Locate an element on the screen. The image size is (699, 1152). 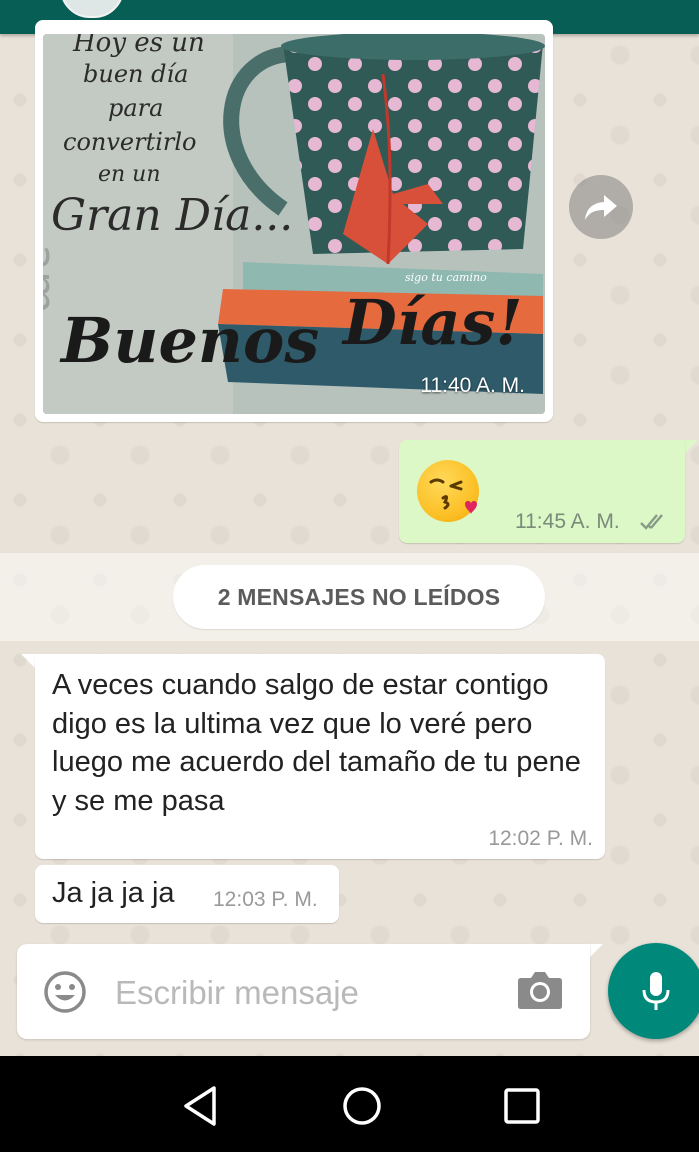
voice-message-button is located at coordinates (653, 991).